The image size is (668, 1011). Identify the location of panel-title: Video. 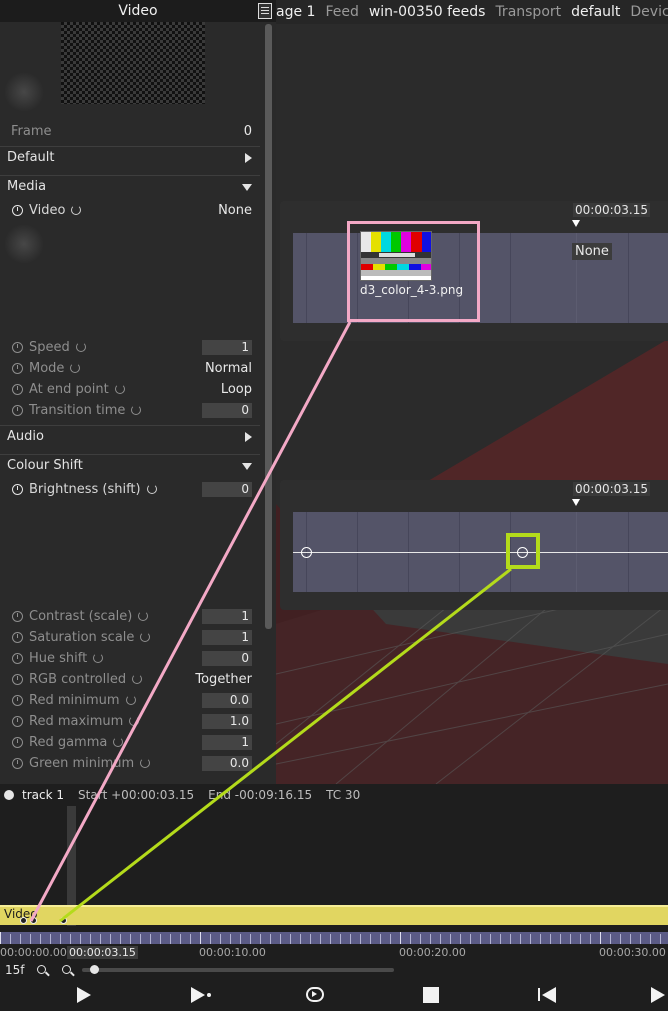
(138, 11).